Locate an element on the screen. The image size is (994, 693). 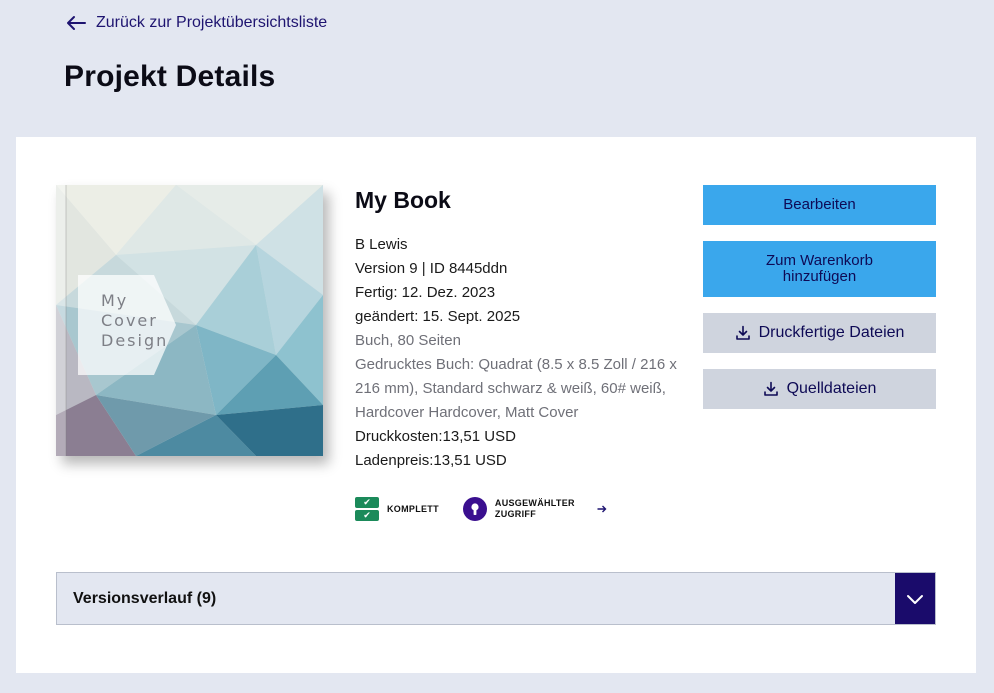
book-format: Buch, 80 Seiten is located at coordinates (408, 340).